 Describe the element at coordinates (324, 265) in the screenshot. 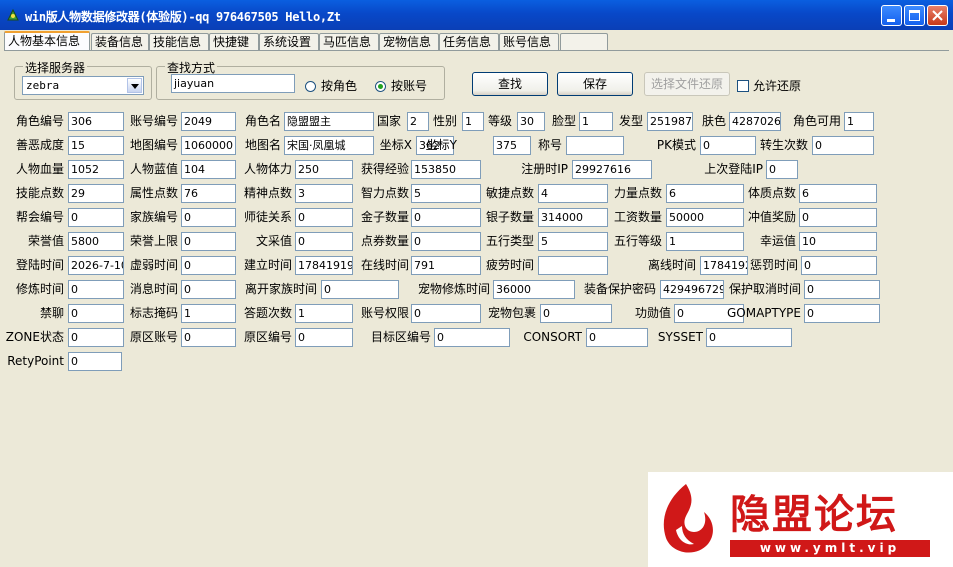

I see `field-input: 1784191955` at that location.